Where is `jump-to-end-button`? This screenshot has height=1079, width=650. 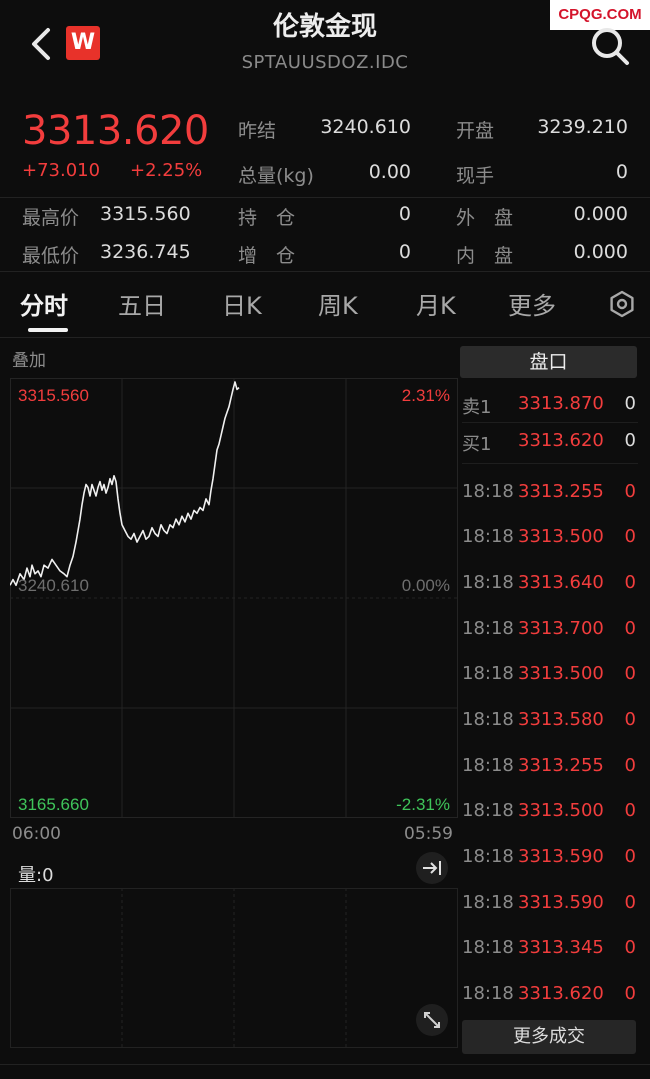
jump-to-end-button is located at coordinates (432, 868).